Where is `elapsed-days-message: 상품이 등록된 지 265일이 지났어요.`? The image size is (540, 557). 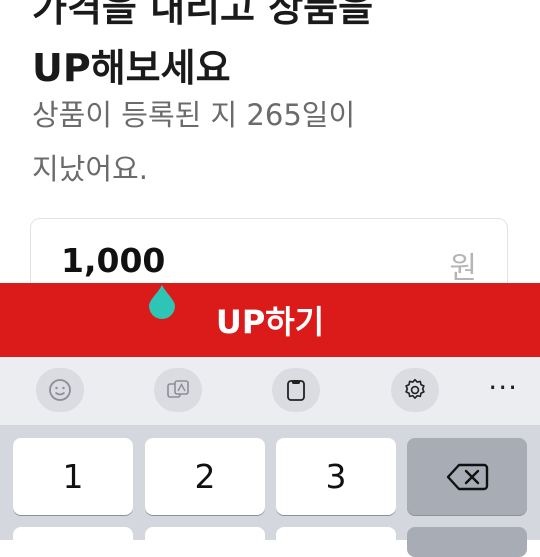
elapsed-days-message: 상품이 등록된 지 265일이 지났어요. is located at coordinates (193, 142).